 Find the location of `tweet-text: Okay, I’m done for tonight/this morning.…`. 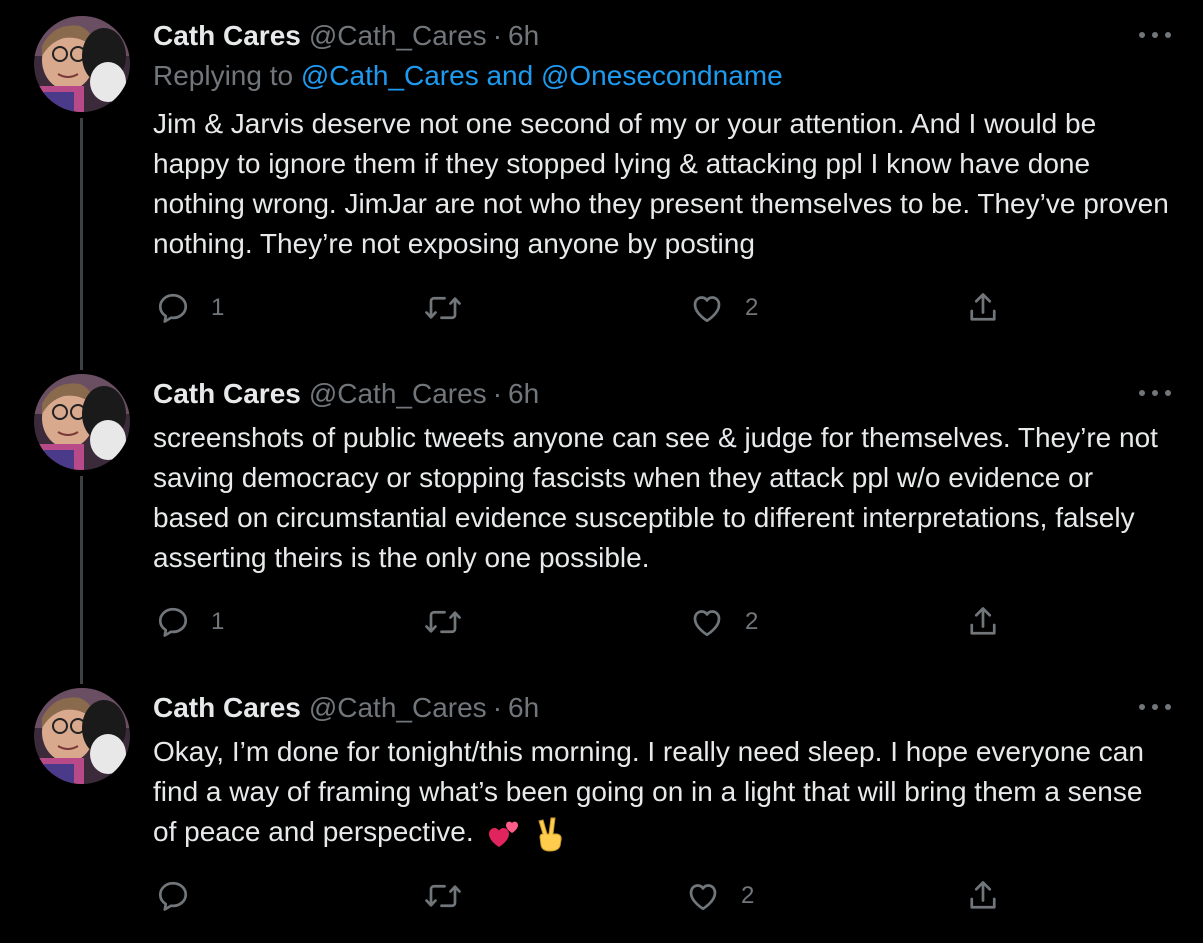

tweet-text: Okay, I’m done for tonight/this morning.… is located at coordinates (648, 791).